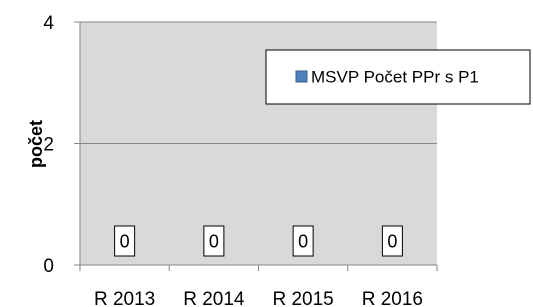  Describe the element at coordinates (301, 76) in the screenshot. I see `legend-swatch` at that location.